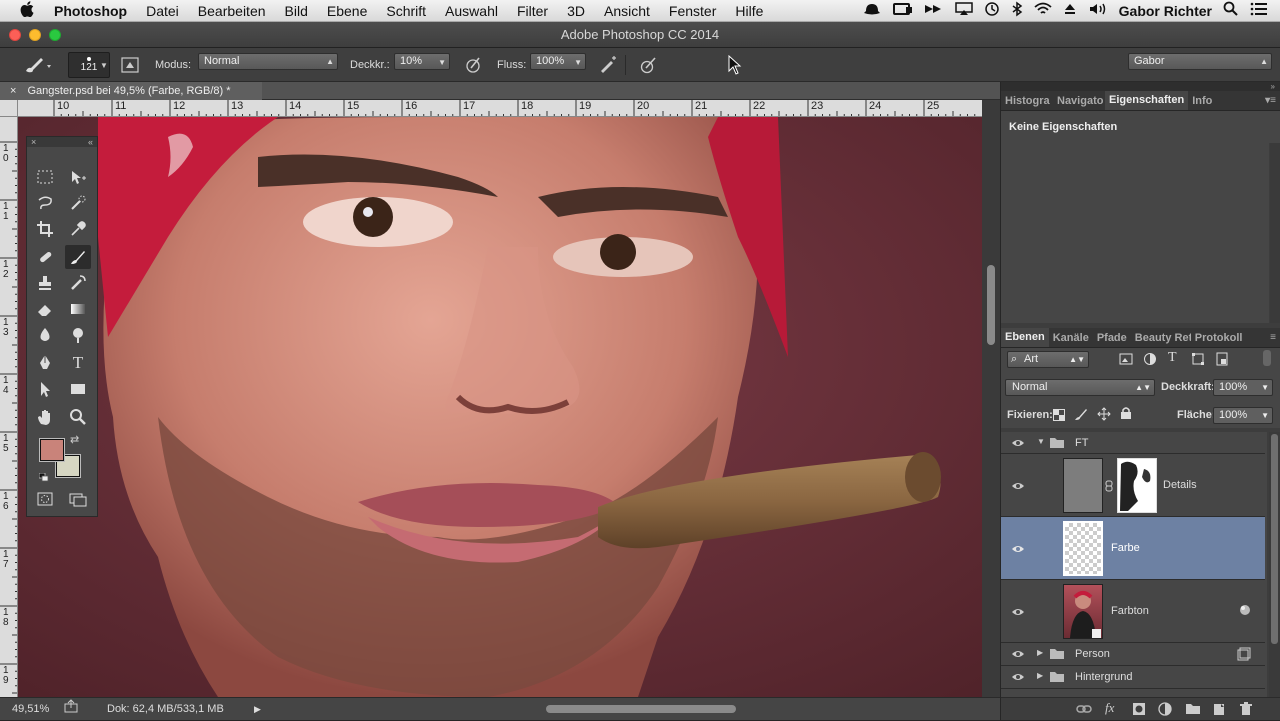 This screenshot has width=1280, height=721. What do you see at coordinates (1140, 86) in the screenshot?
I see `dock-collapse-icon: »` at bounding box center [1140, 86].